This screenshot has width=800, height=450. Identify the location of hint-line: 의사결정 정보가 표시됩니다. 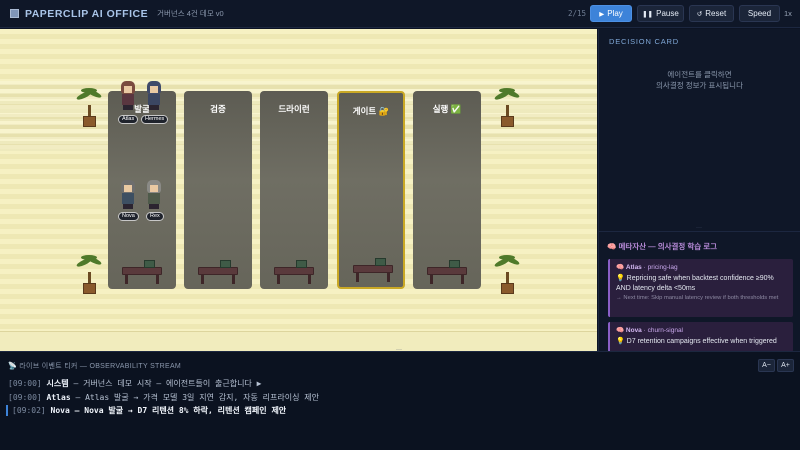
(699, 85).